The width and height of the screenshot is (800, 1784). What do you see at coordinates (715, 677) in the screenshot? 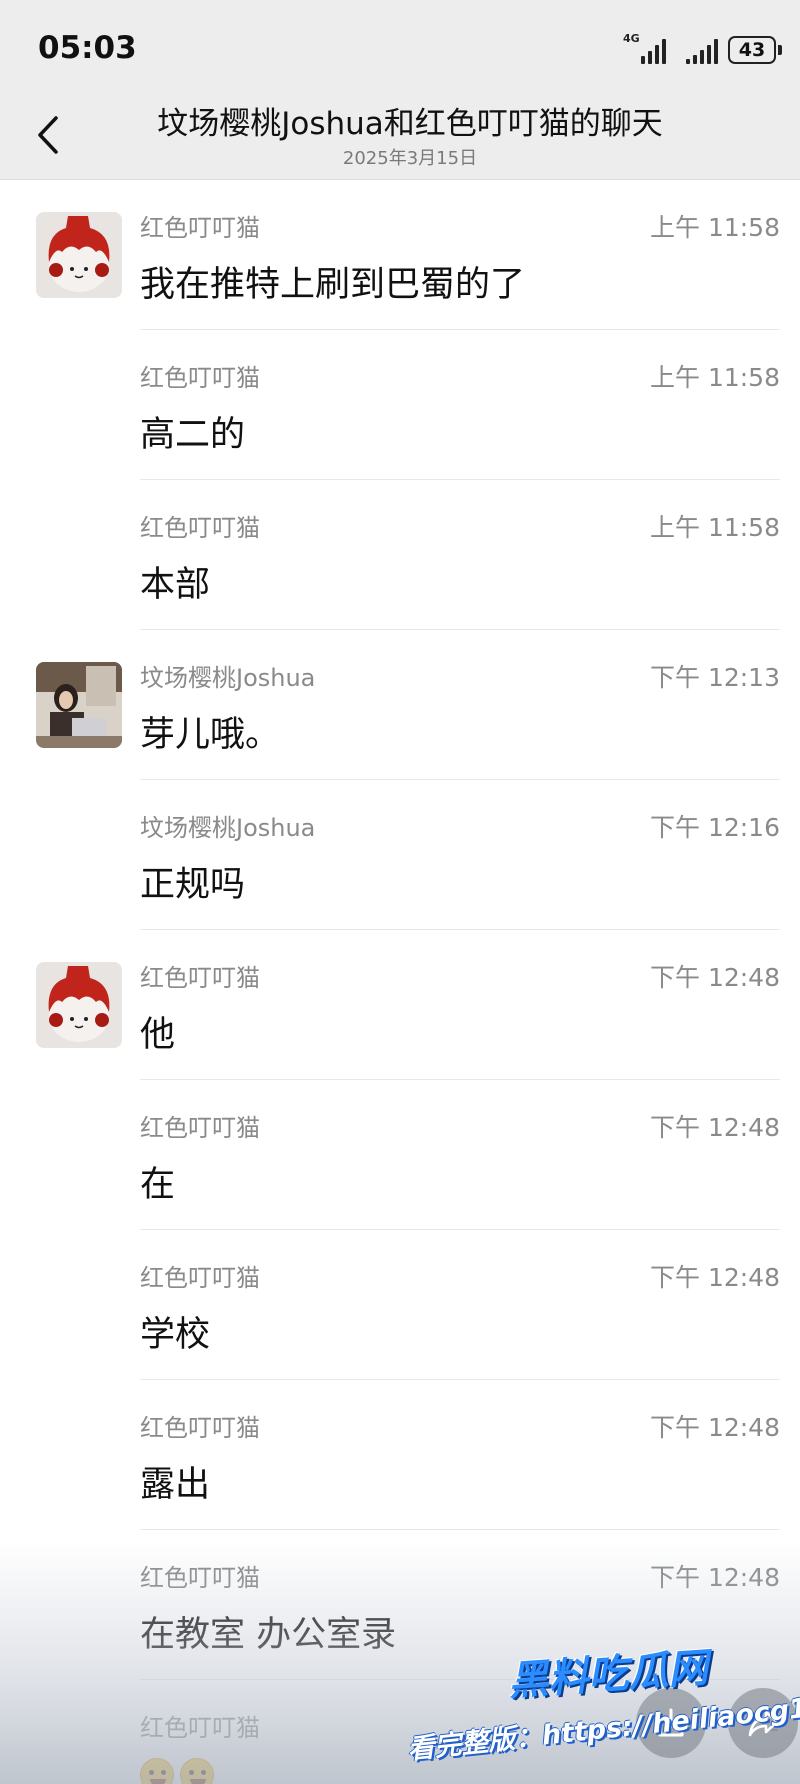
I see `message-time: 下午 12:13` at bounding box center [715, 677].